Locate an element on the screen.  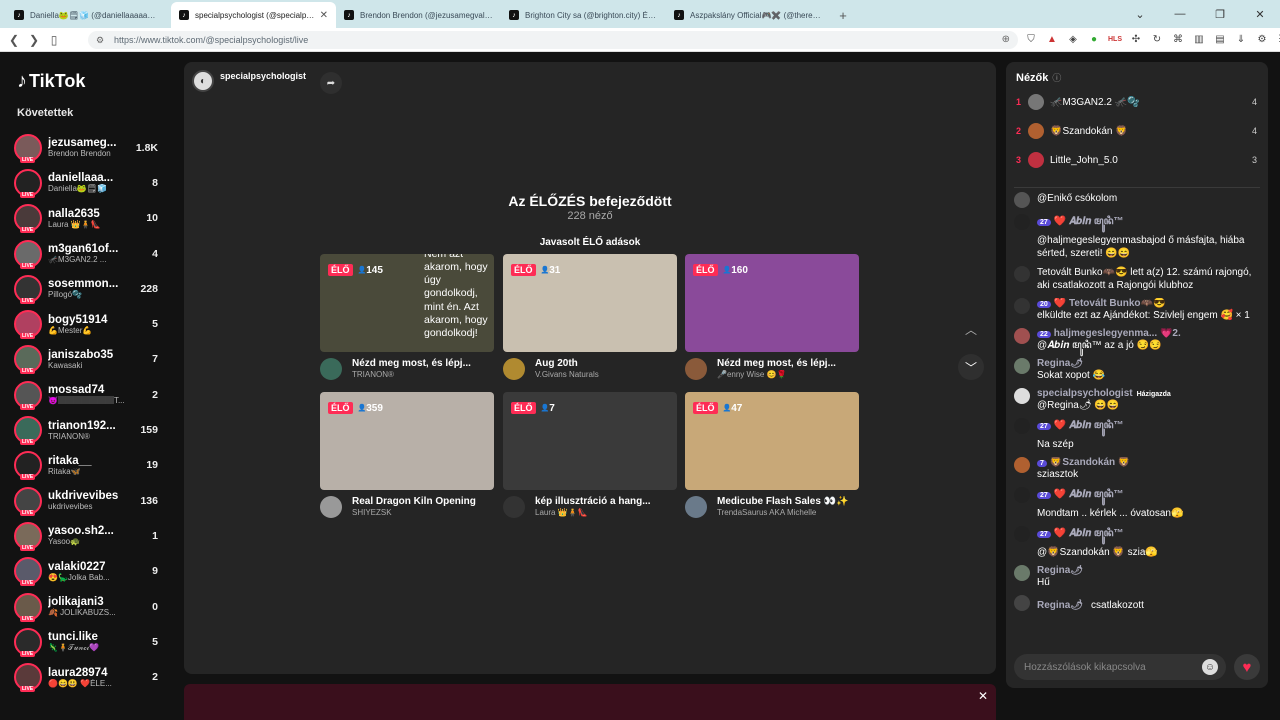
bookmark-icon: ▯ is located at coordinates (54, 40).